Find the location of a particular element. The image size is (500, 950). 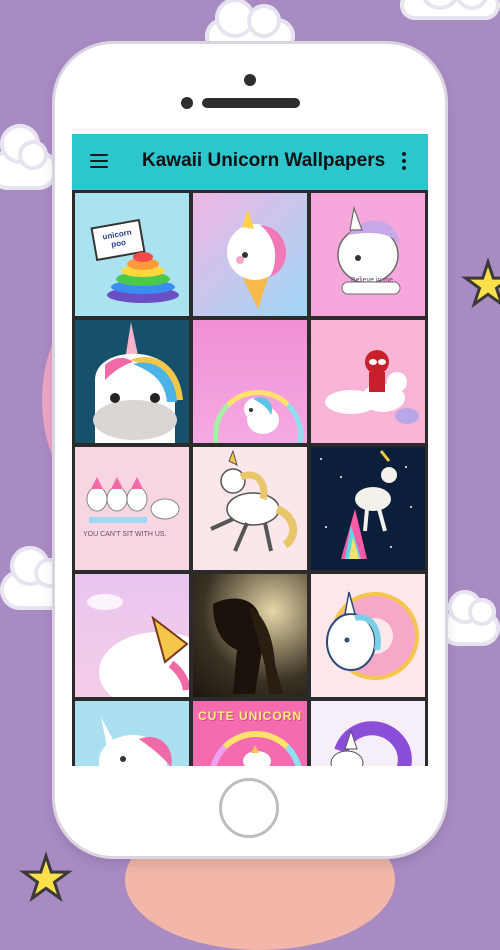

wallpaper-tile-dark-horse is located at coordinates (250, 635).